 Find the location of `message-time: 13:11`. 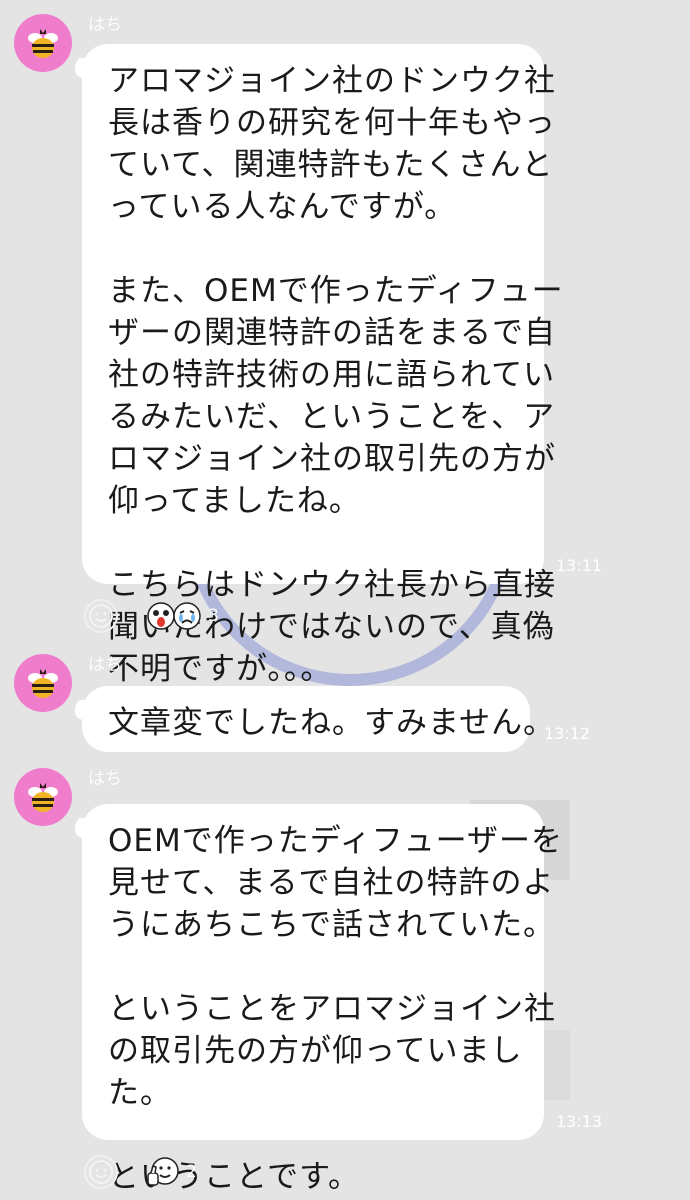

message-time: 13:11 is located at coordinates (579, 565).